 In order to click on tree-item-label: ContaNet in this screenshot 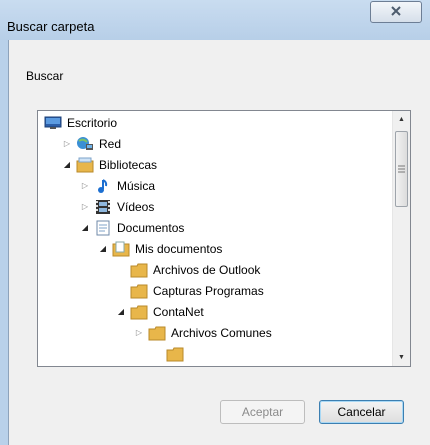, I will do `click(178, 311)`.